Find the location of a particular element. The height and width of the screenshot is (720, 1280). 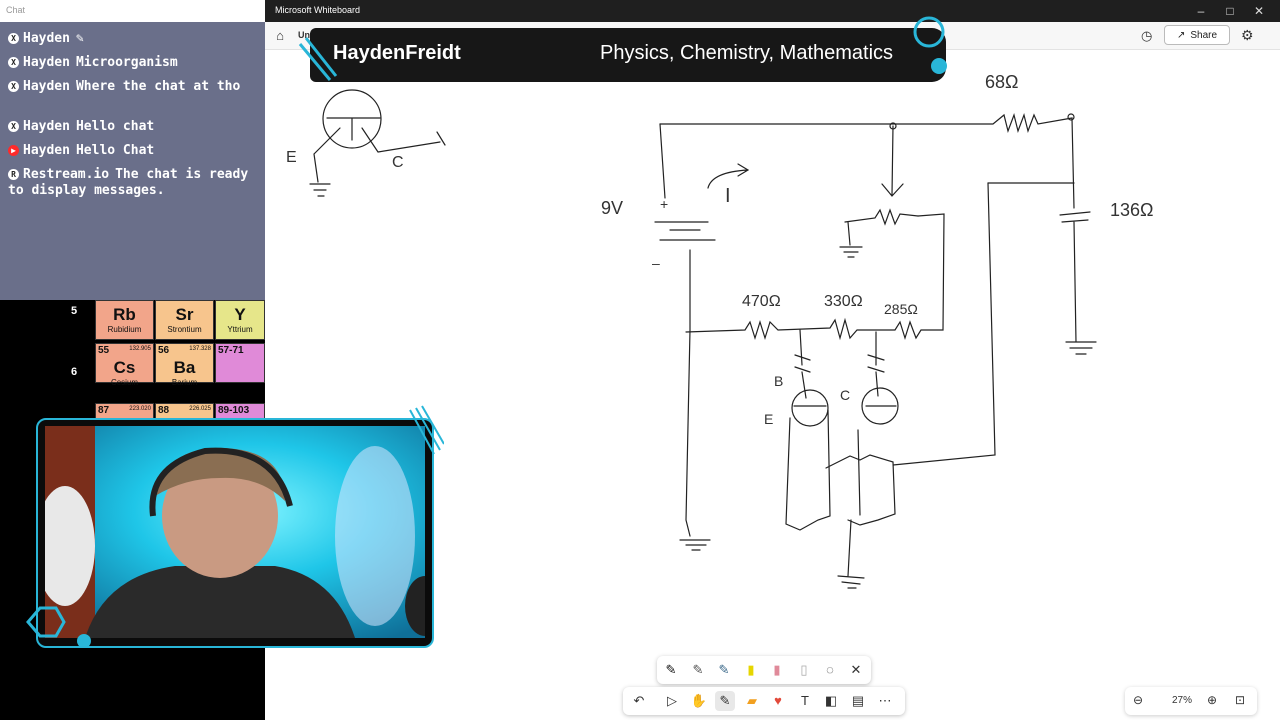

element-cell: Y Yttrium is located at coordinates (240, 320).